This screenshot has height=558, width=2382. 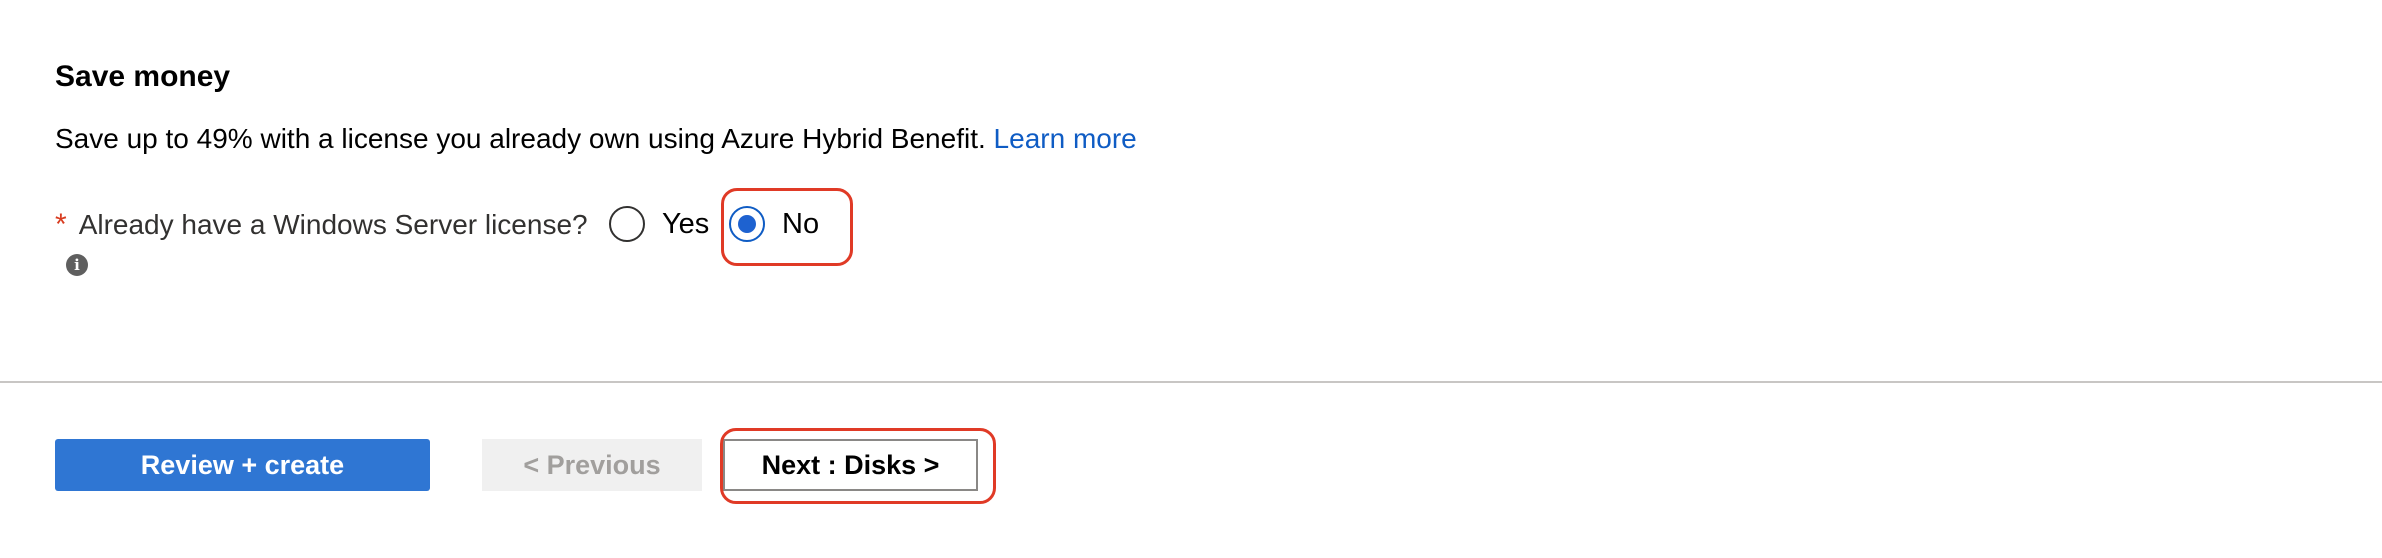 I want to click on divider, so click(x=1191, y=382).